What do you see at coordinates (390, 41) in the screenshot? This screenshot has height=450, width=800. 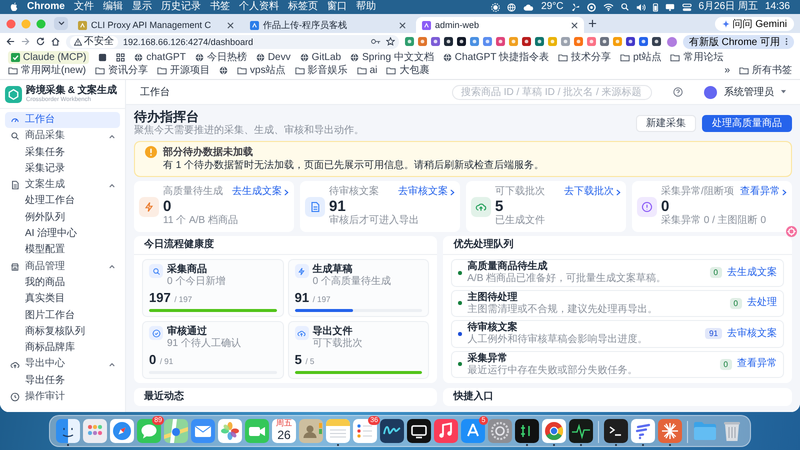 I see `star-icon` at bounding box center [390, 41].